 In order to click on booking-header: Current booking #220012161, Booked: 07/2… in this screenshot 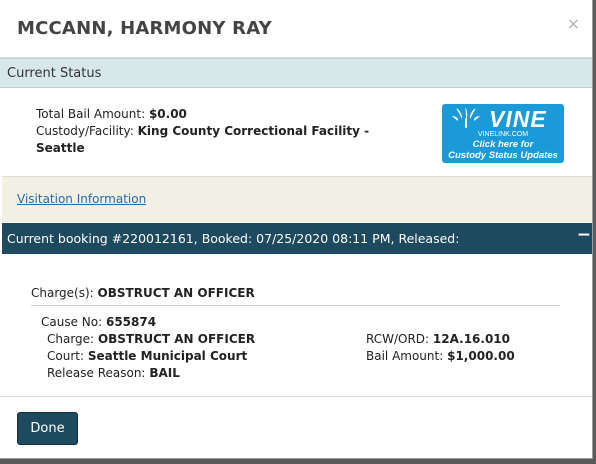, I will do `click(297, 238)`.